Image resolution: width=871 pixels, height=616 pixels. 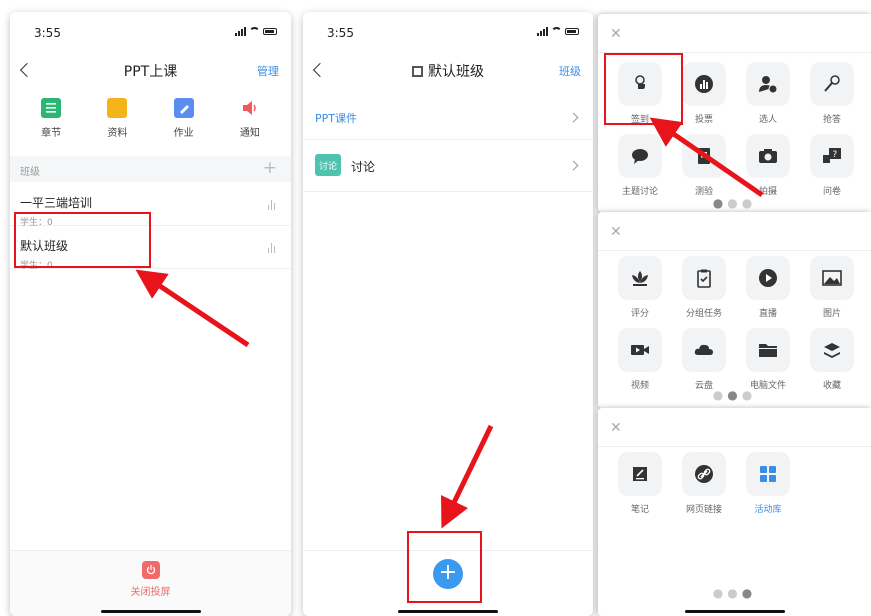 What do you see at coordinates (467, 476) in the screenshot?
I see `arrow-to-add-button` at bounding box center [467, 476].